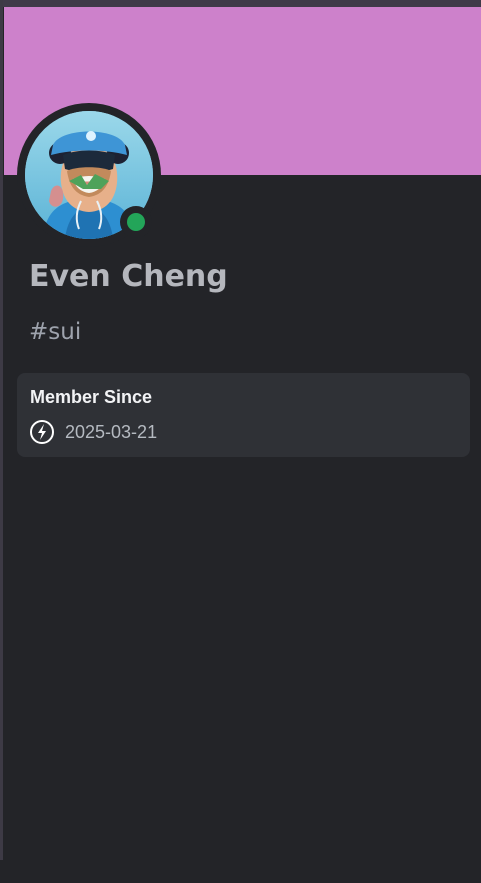 Image resolution: width=481 pixels, height=883 pixels. Describe the element at coordinates (89, 175) in the screenshot. I see `avatar-ring` at that location.